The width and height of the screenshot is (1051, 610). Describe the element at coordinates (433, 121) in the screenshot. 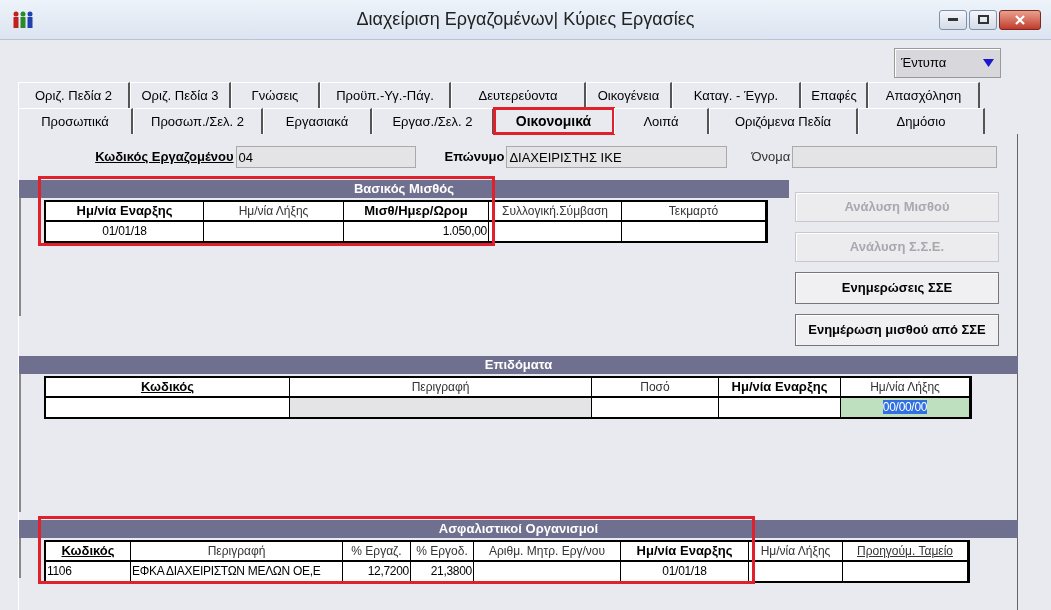

I see `tab: Εργασ./Σελ. 2` at that location.